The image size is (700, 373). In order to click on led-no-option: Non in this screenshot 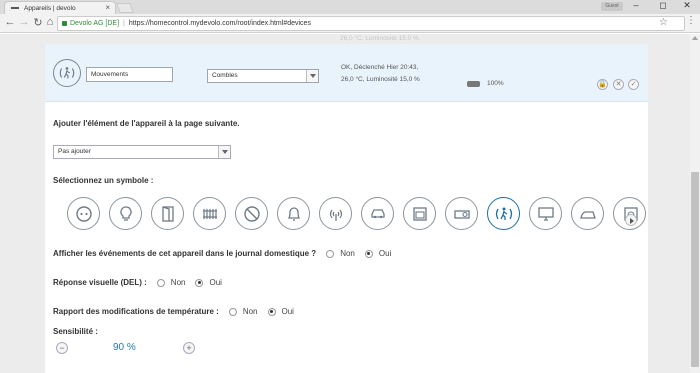, I will do `click(171, 282)`.